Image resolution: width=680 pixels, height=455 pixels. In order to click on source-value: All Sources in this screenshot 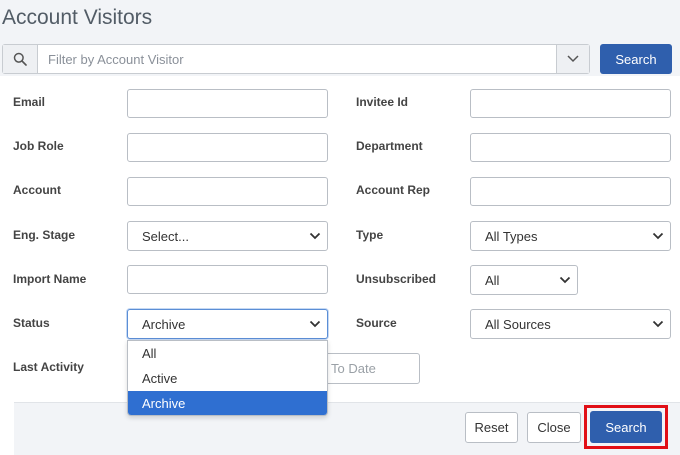, I will do `click(518, 324)`.